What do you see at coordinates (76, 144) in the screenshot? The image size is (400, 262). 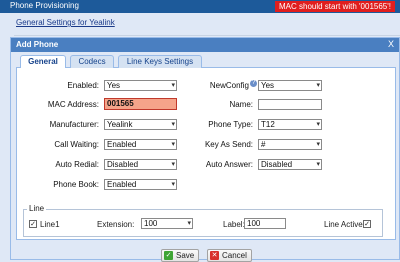 I see `call-waiting-label: Call Waiting:` at bounding box center [76, 144].